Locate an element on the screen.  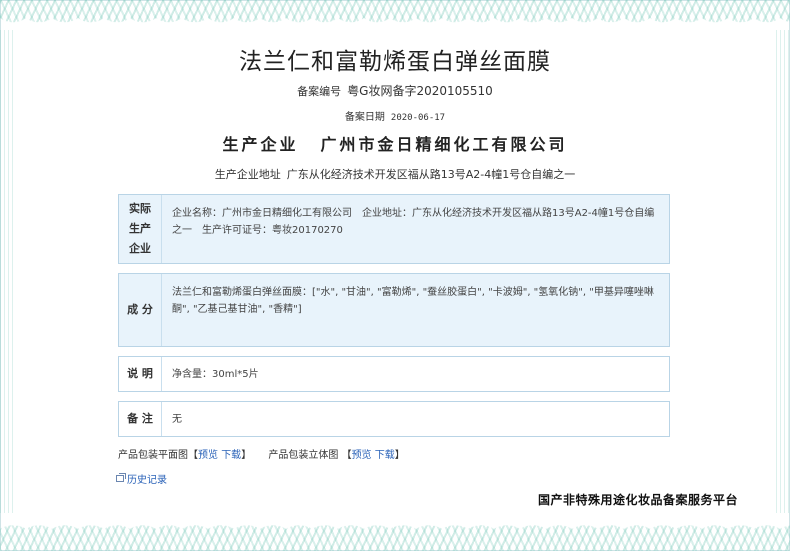
external-window-icon is located at coordinates (121, 477).